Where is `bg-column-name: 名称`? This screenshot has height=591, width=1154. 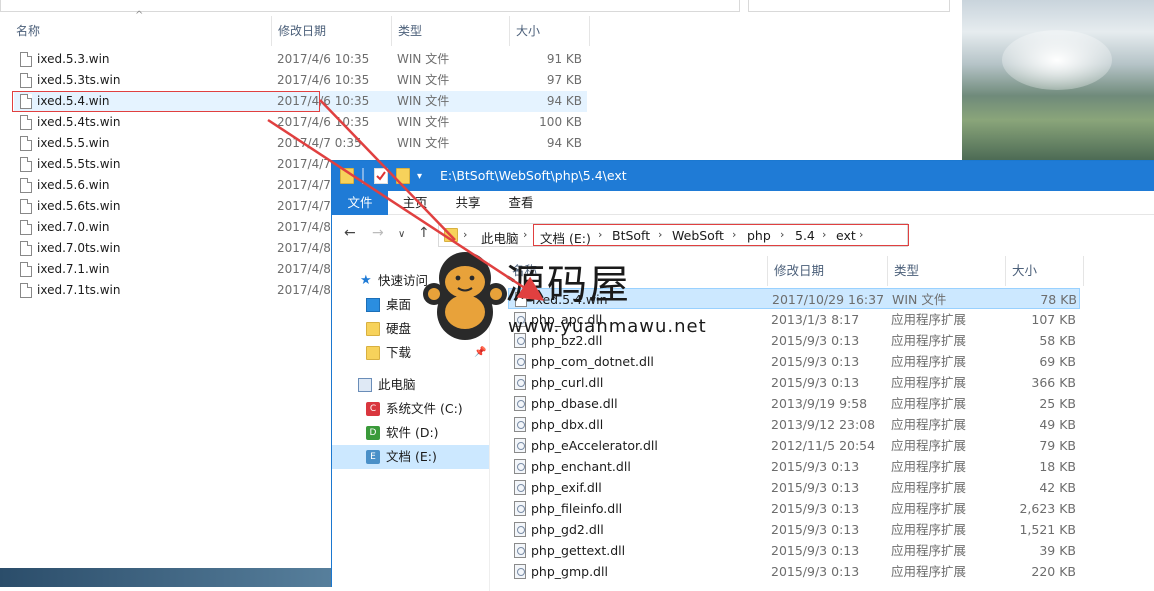 bg-column-name: 名称 is located at coordinates (141, 31).